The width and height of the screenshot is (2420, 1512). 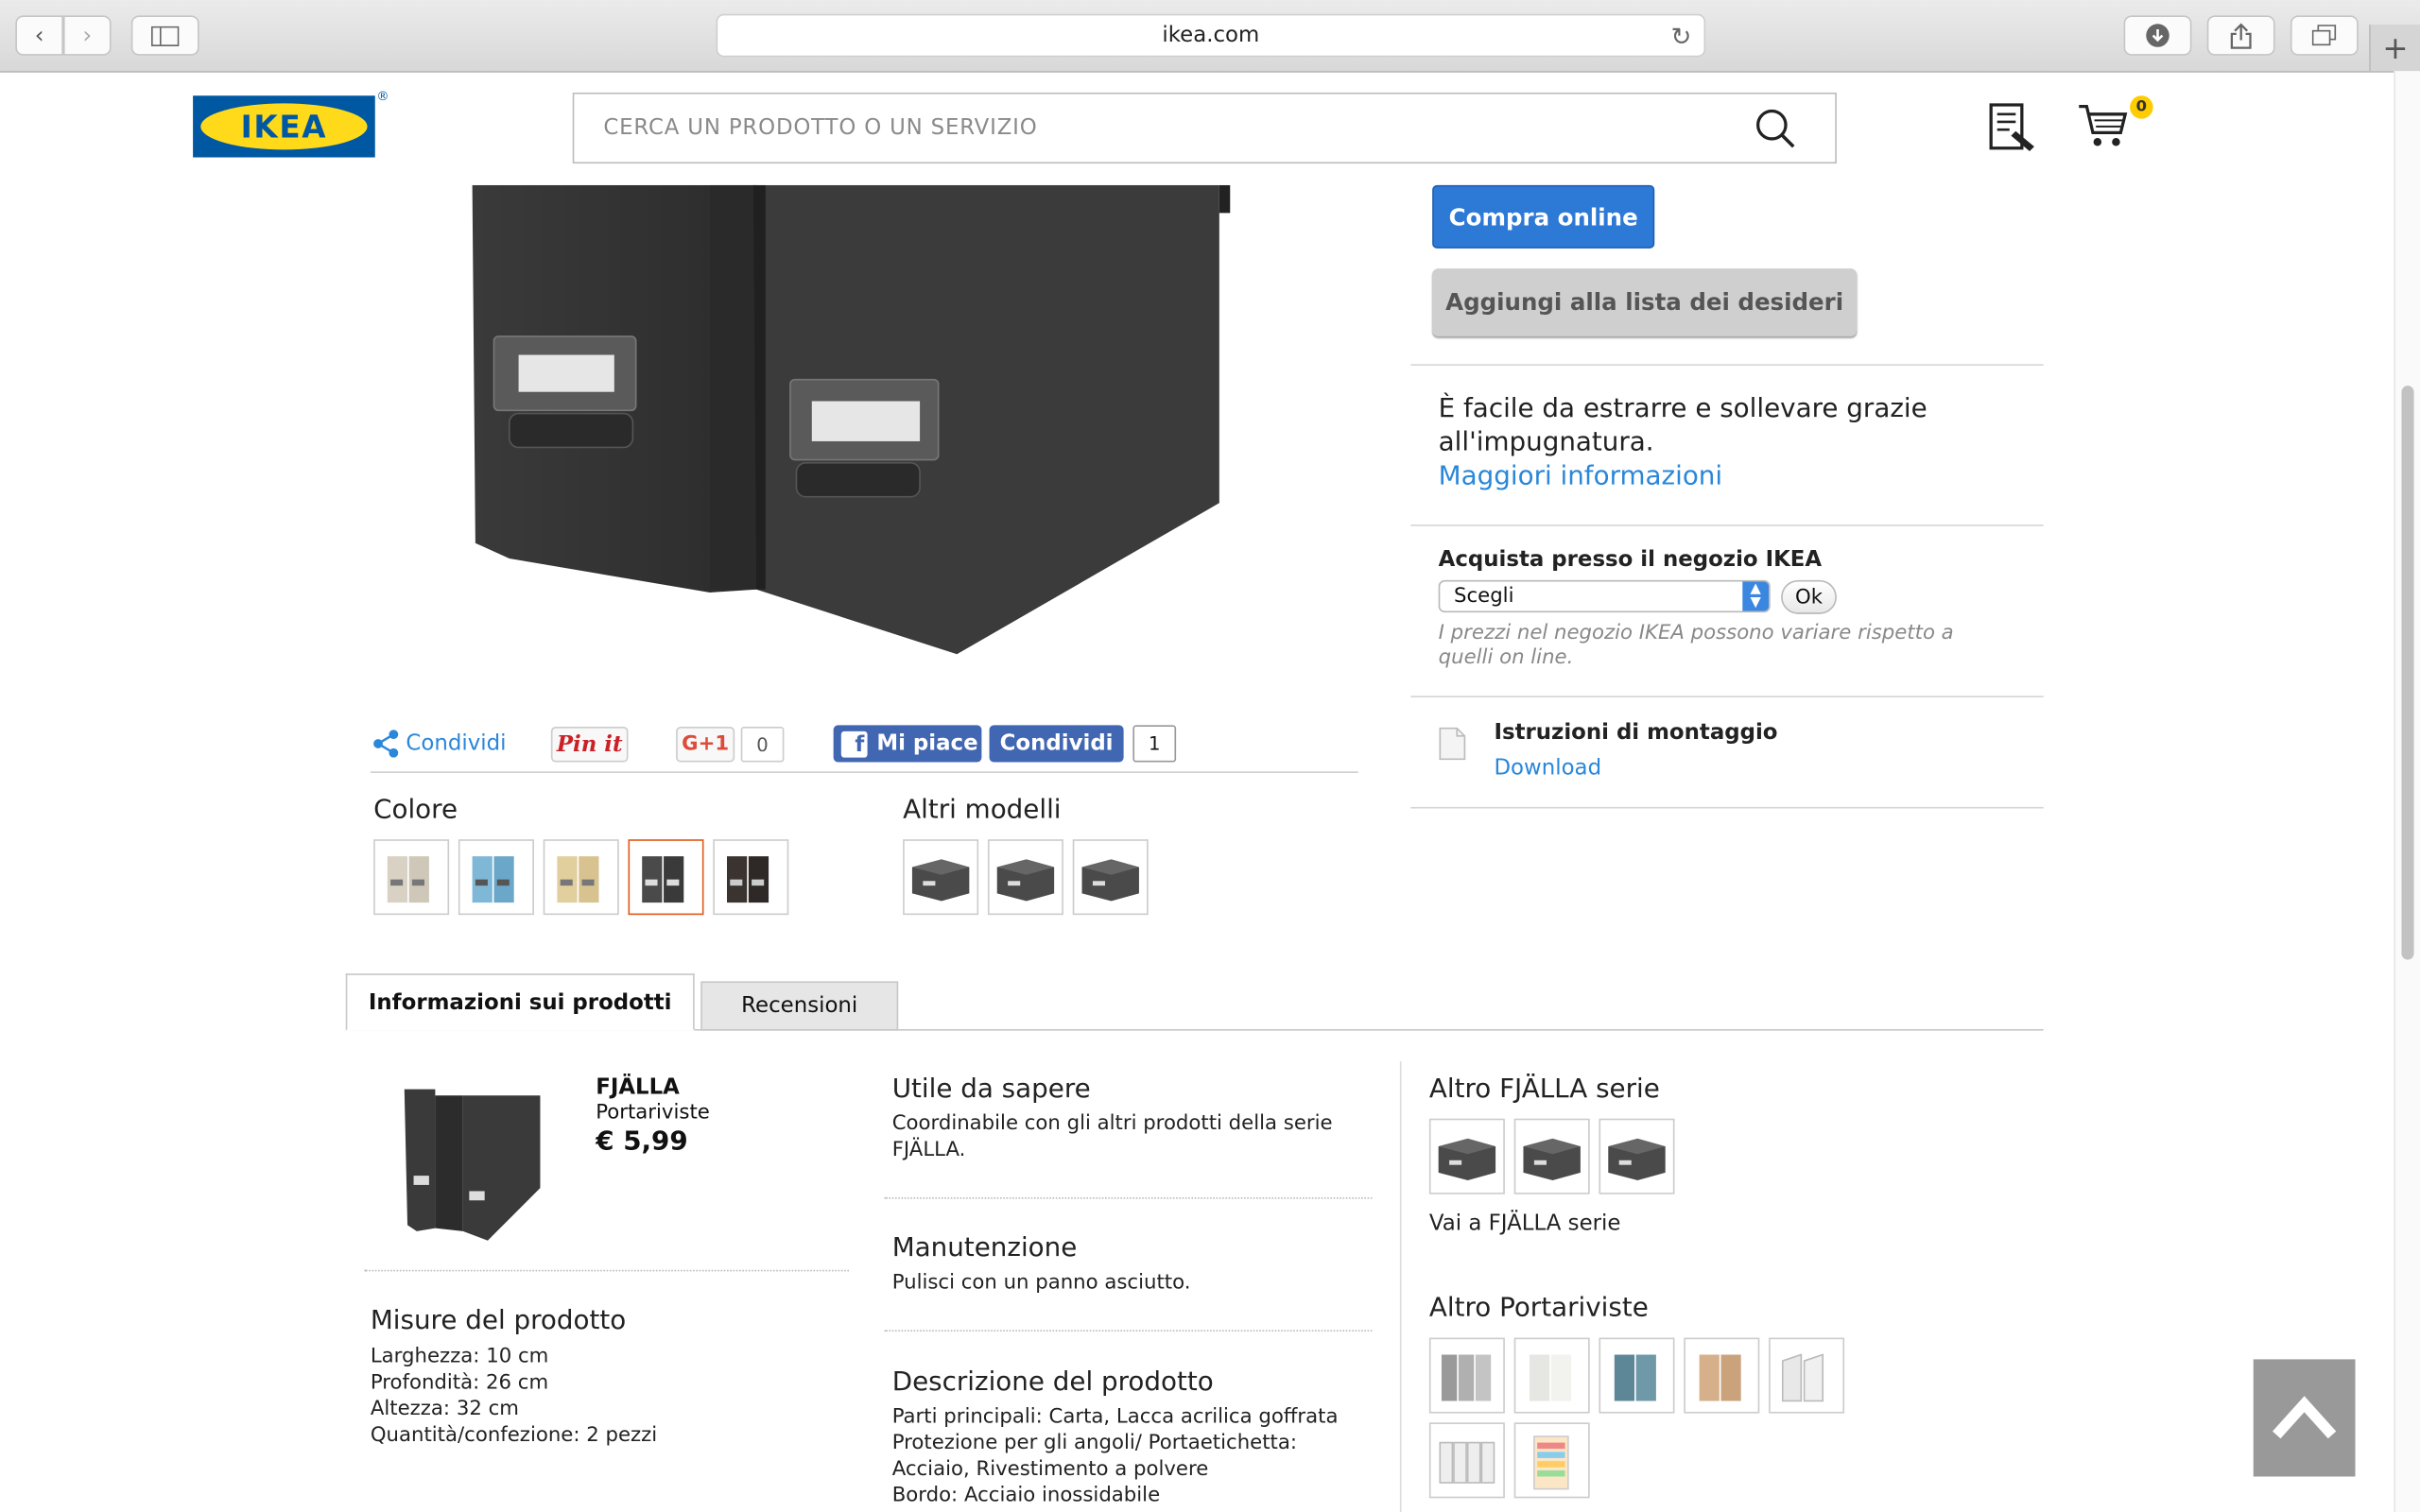 I want to click on measures-title: Misure del prodotto, so click(x=498, y=1320).